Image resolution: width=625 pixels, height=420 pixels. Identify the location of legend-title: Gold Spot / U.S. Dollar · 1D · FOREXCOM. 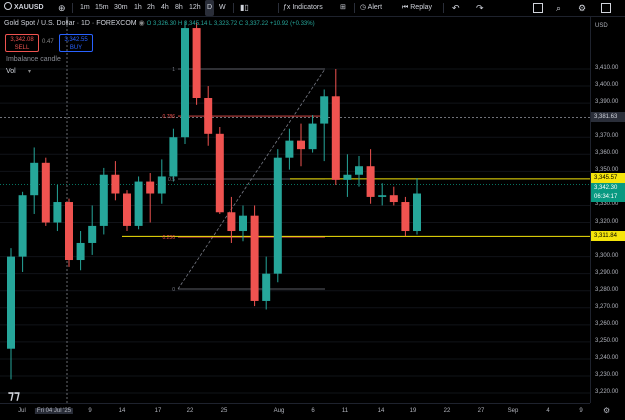
(70, 23).